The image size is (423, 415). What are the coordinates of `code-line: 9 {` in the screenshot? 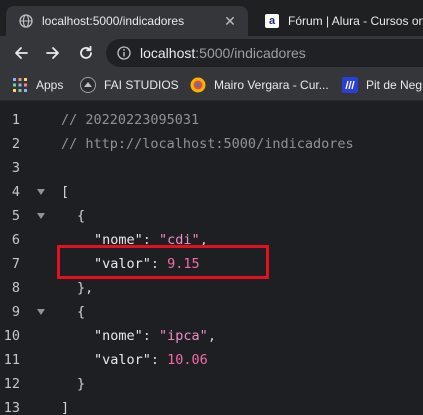 It's located at (211, 312).